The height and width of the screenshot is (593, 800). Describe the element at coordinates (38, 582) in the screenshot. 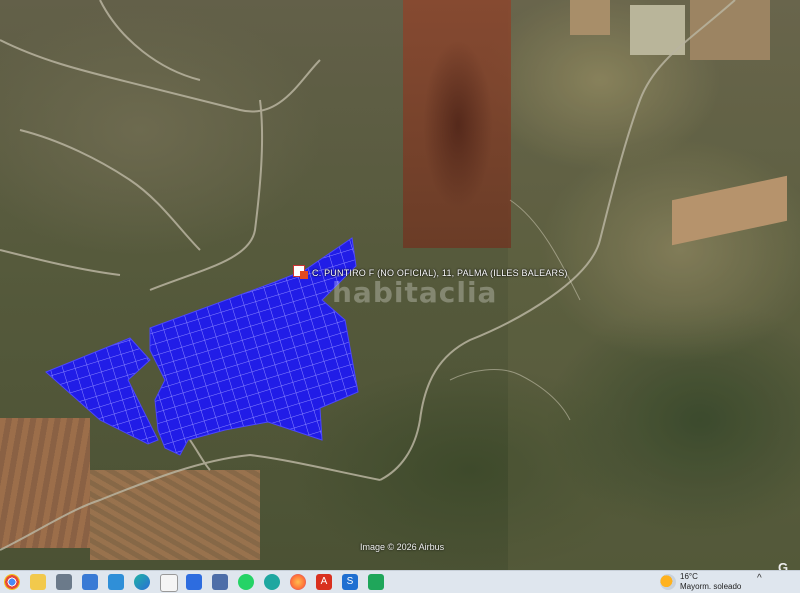

I see `file-explorer-icon` at that location.